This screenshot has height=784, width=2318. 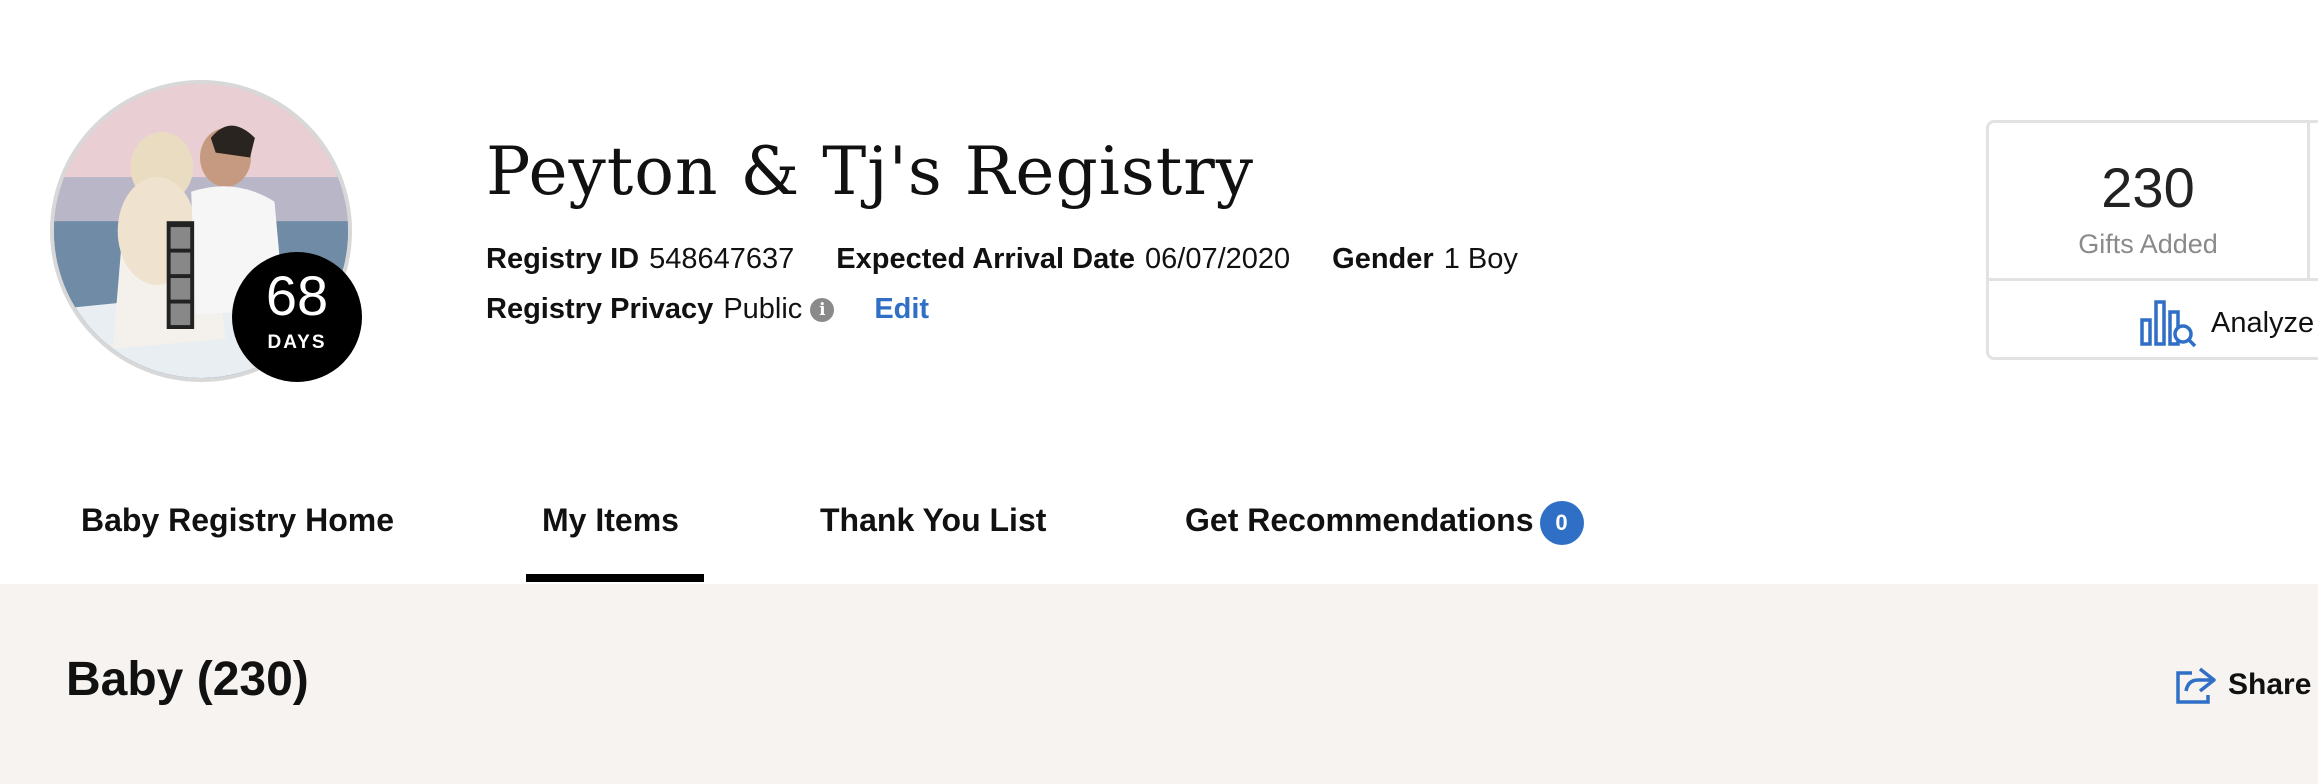 What do you see at coordinates (600, 309) in the screenshot?
I see `privacy-label: Registry Privacy` at bounding box center [600, 309].